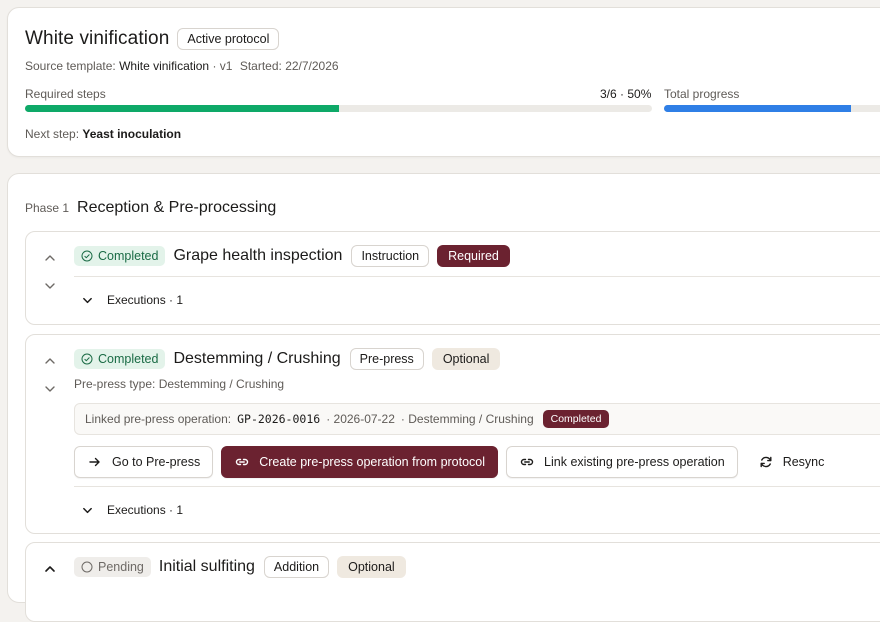  What do you see at coordinates (182, 108) in the screenshot?
I see `required-steps-progress-fill` at bounding box center [182, 108].